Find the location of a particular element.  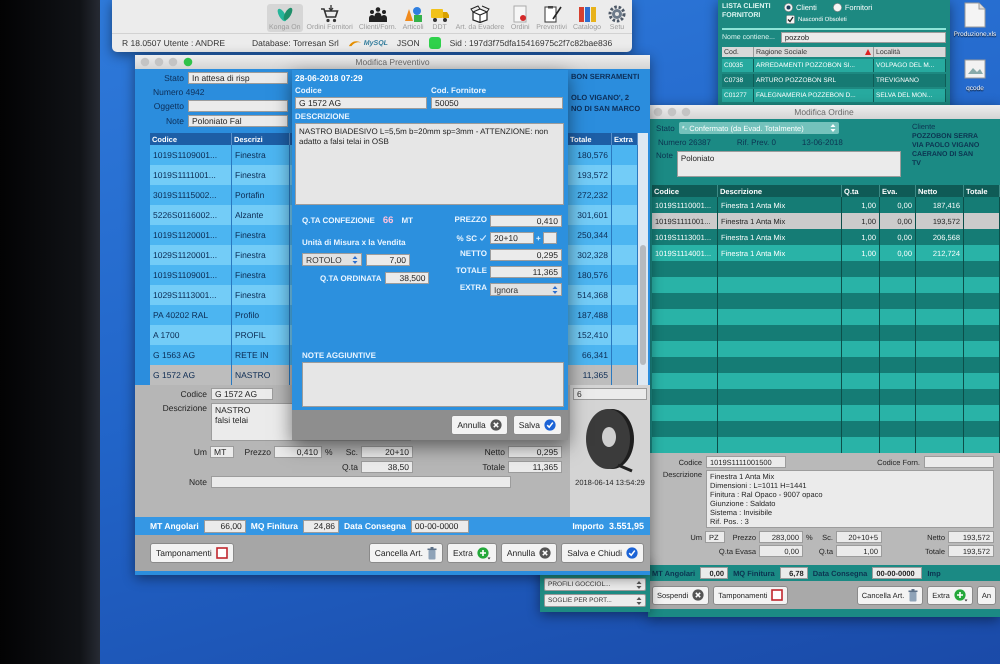

order-number: Numero 26387 is located at coordinates (684, 142).